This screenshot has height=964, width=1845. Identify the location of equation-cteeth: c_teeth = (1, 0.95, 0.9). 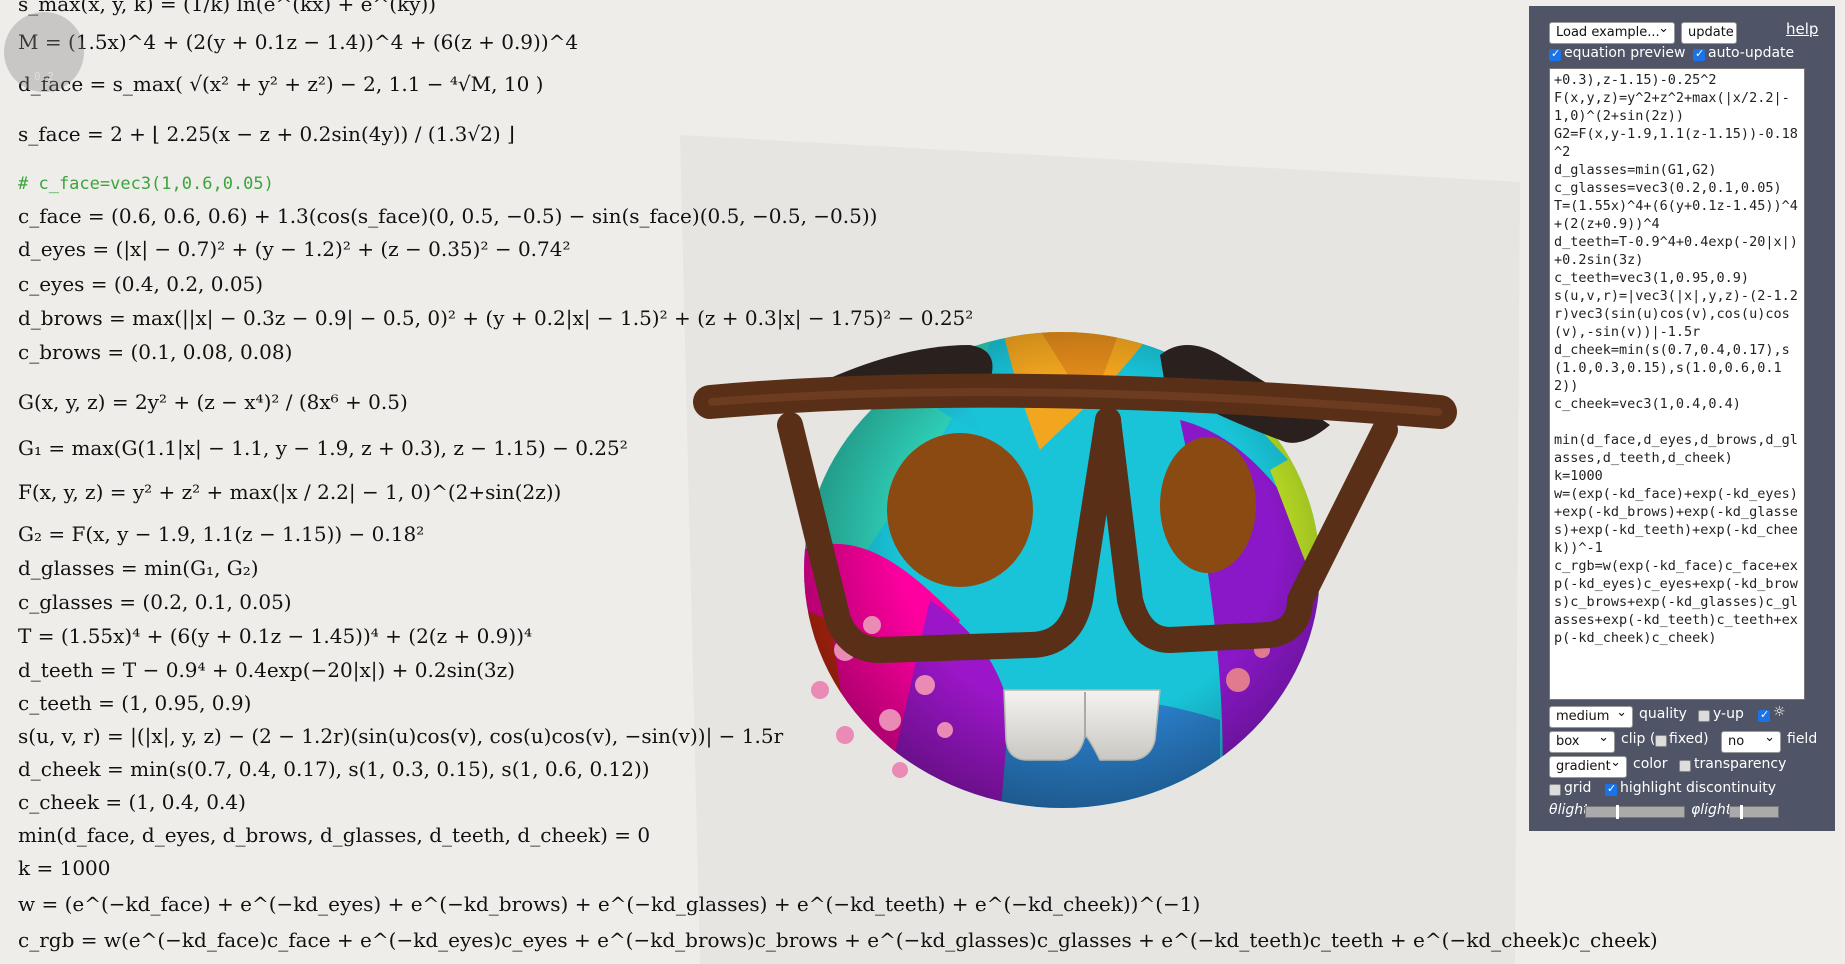
(135, 703).